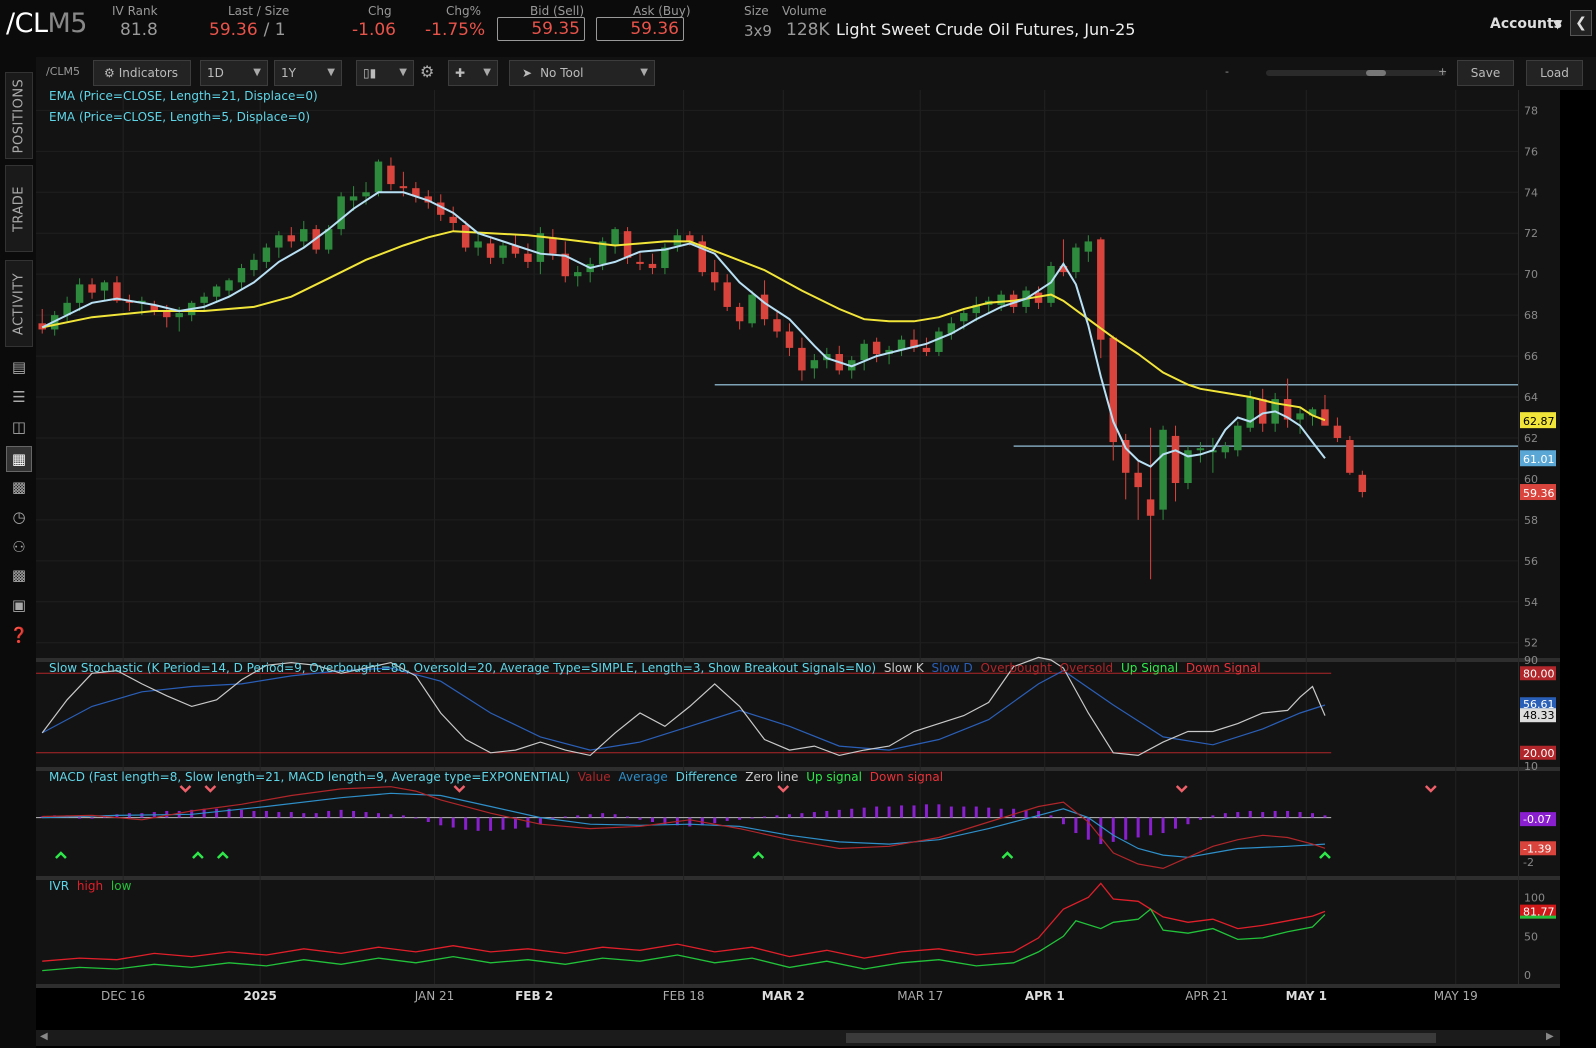  I want to click on watchlist-icon: ▤, so click(19, 367).